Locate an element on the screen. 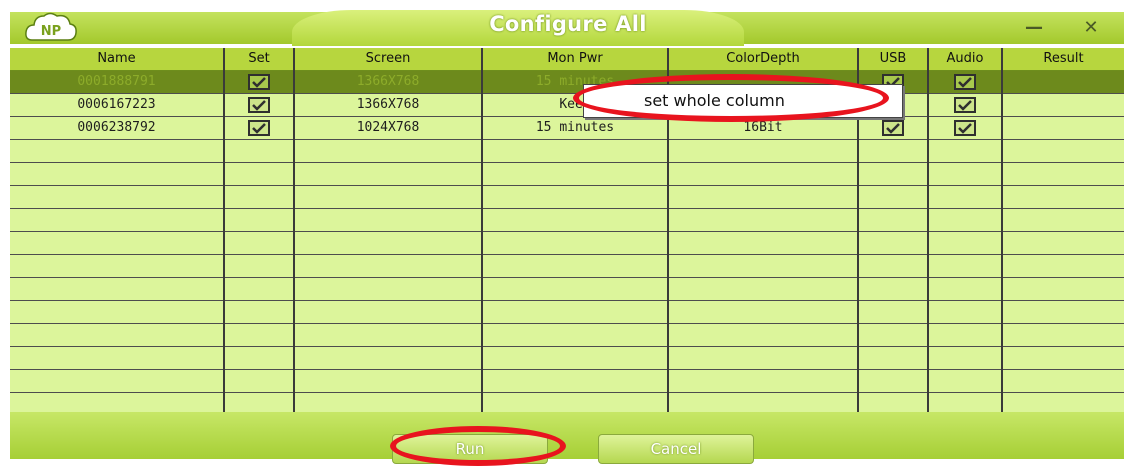 The height and width of the screenshot is (466, 1136). cancel-button: Cancel is located at coordinates (676, 449).